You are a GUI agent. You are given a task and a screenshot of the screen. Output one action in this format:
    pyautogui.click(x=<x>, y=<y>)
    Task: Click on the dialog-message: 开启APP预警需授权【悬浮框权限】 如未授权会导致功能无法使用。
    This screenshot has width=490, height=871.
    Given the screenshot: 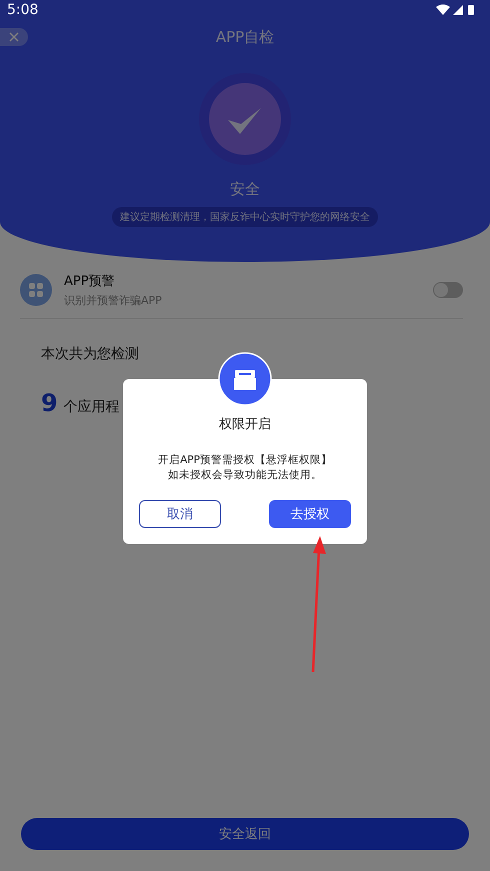 What is the action you would take?
    pyautogui.click(x=245, y=467)
    